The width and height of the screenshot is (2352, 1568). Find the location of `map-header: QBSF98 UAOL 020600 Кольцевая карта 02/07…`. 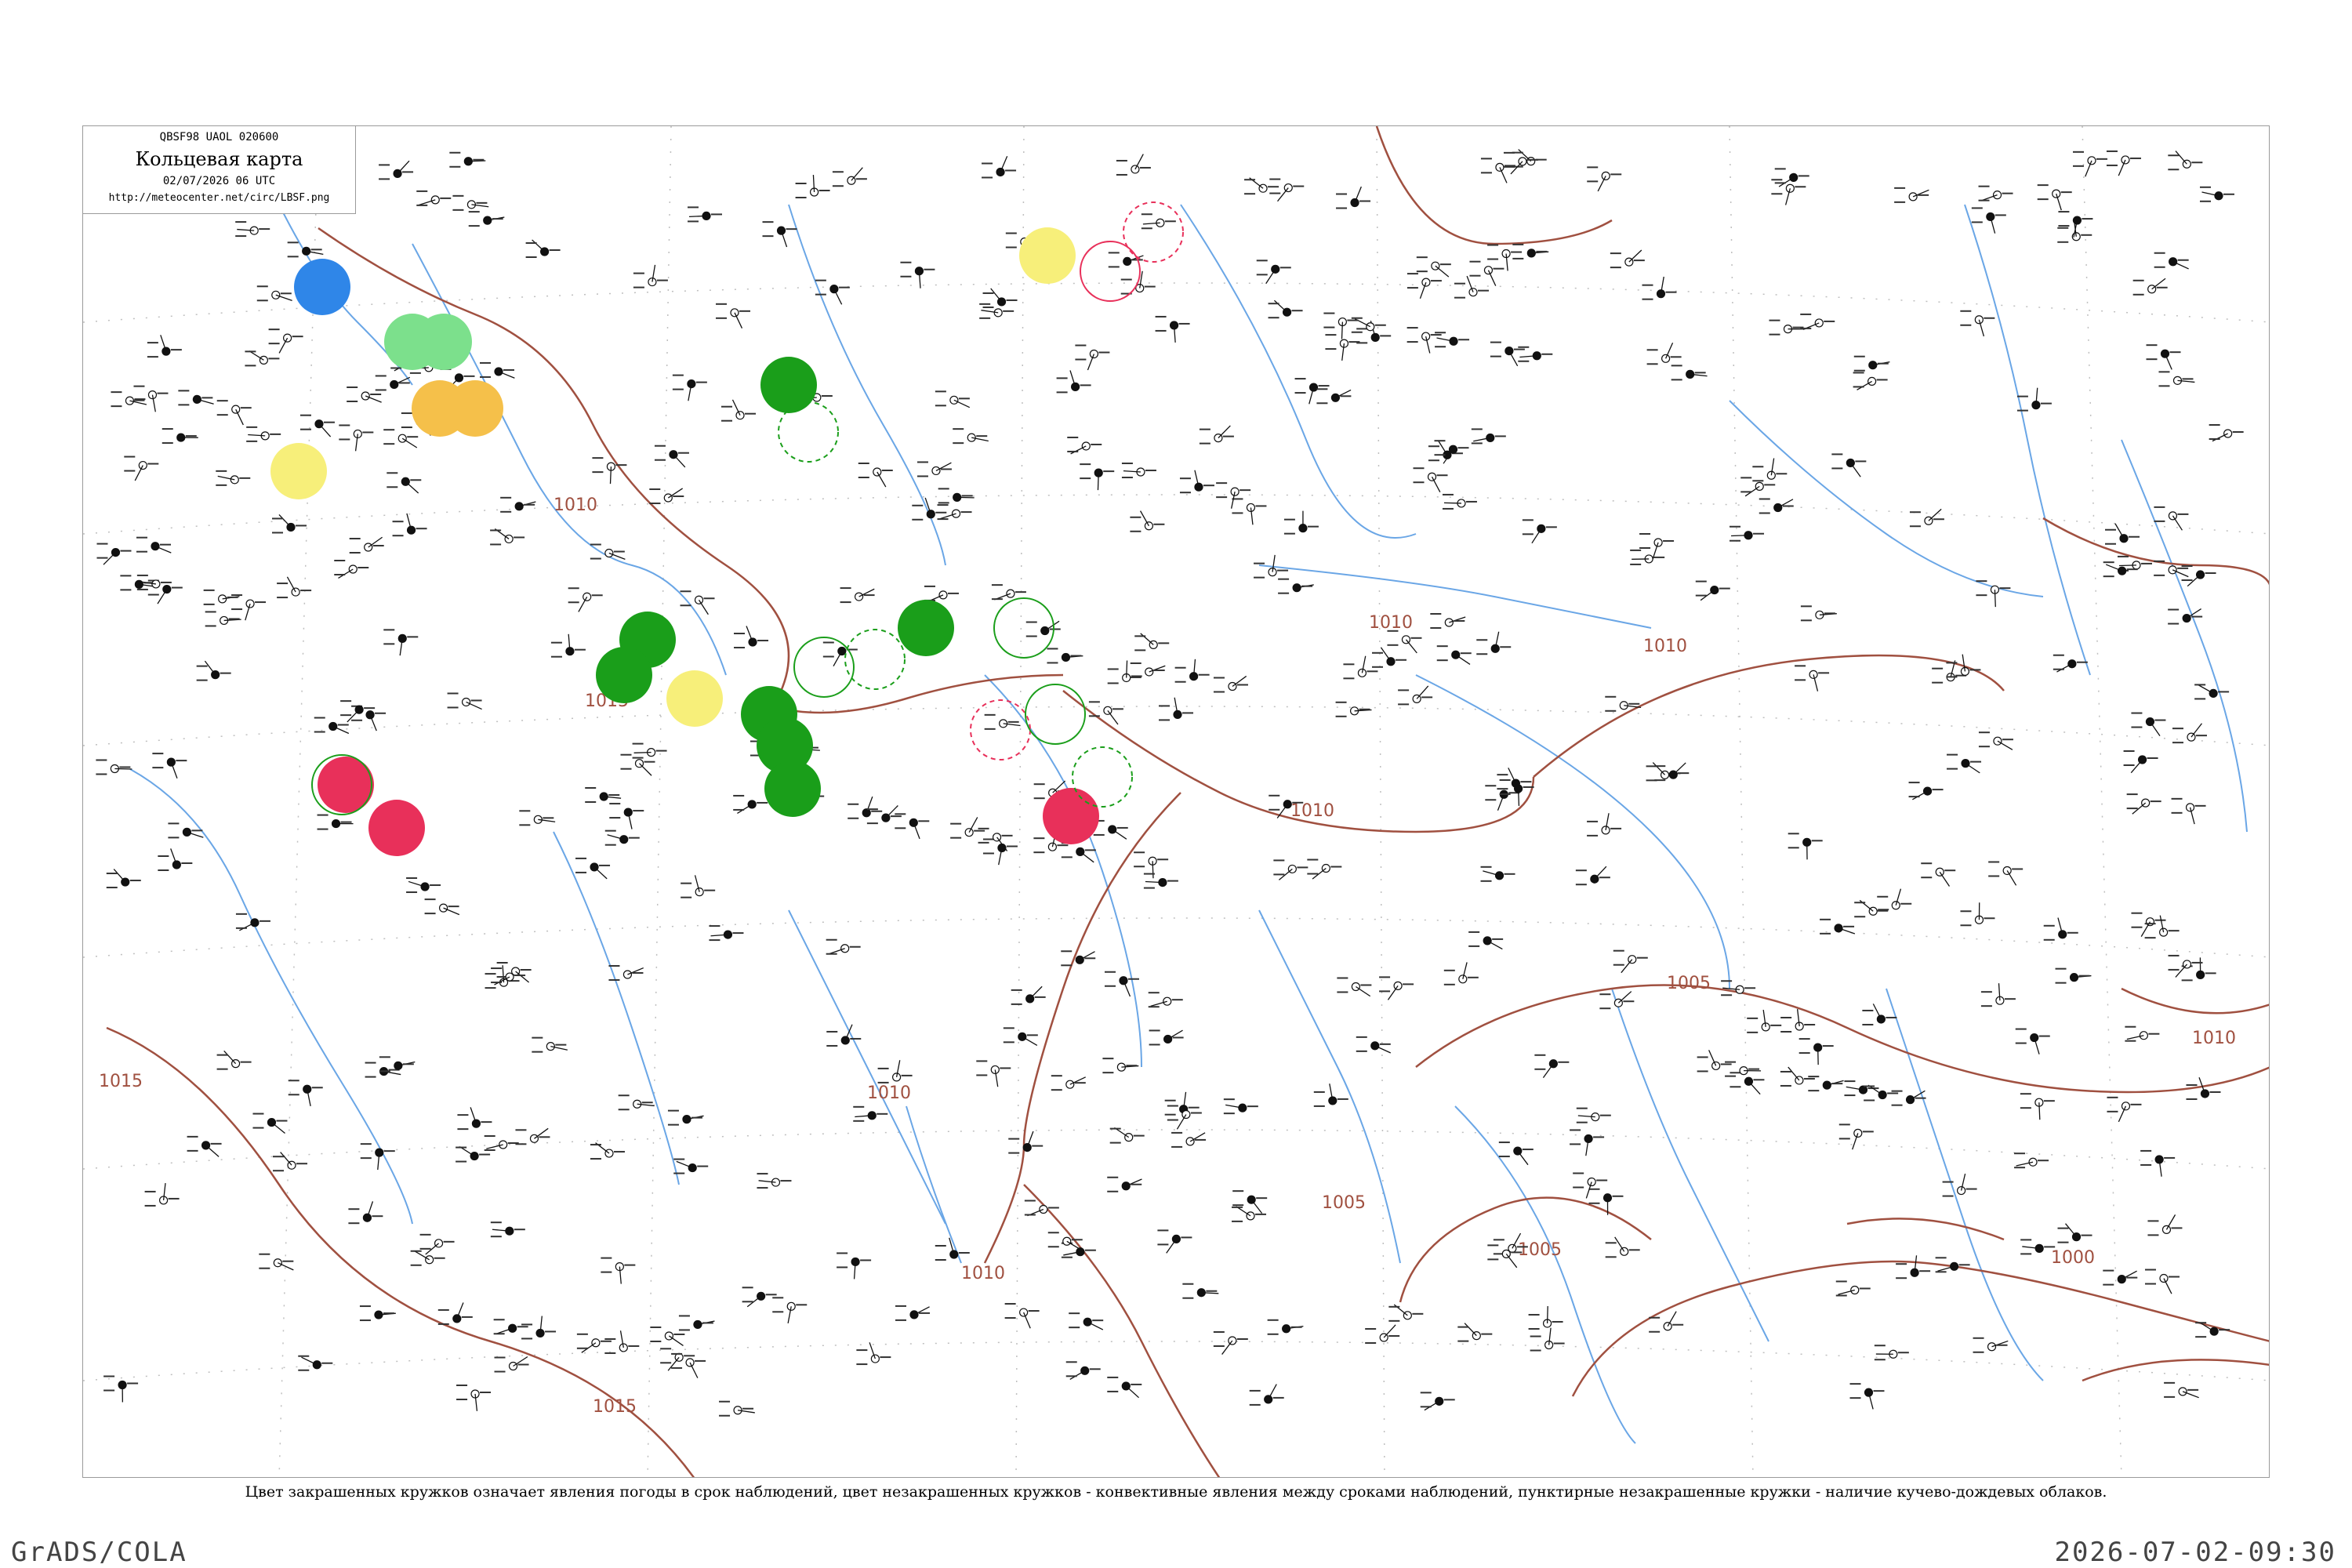

map-header: QBSF98 UAOL 020600 Кольцевая карта 02/07… is located at coordinates (219, 170).